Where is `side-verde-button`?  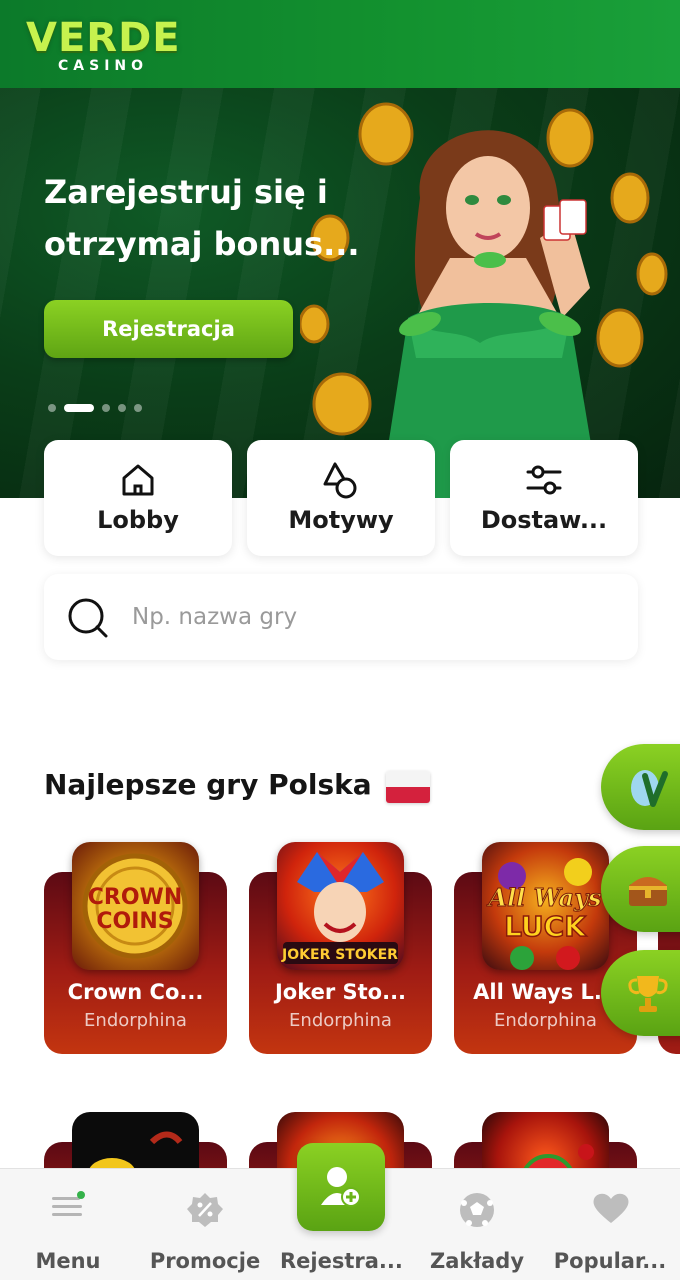
side-verde-button is located at coordinates (640, 787).